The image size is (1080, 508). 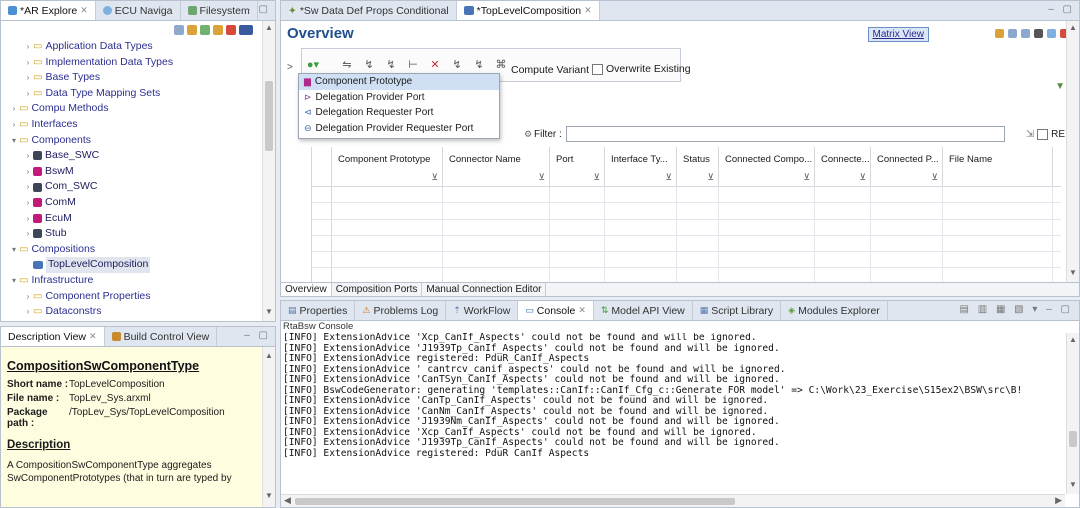 What do you see at coordinates (1043, 134) in the screenshot?
I see `regex-checkbox` at bounding box center [1043, 134].